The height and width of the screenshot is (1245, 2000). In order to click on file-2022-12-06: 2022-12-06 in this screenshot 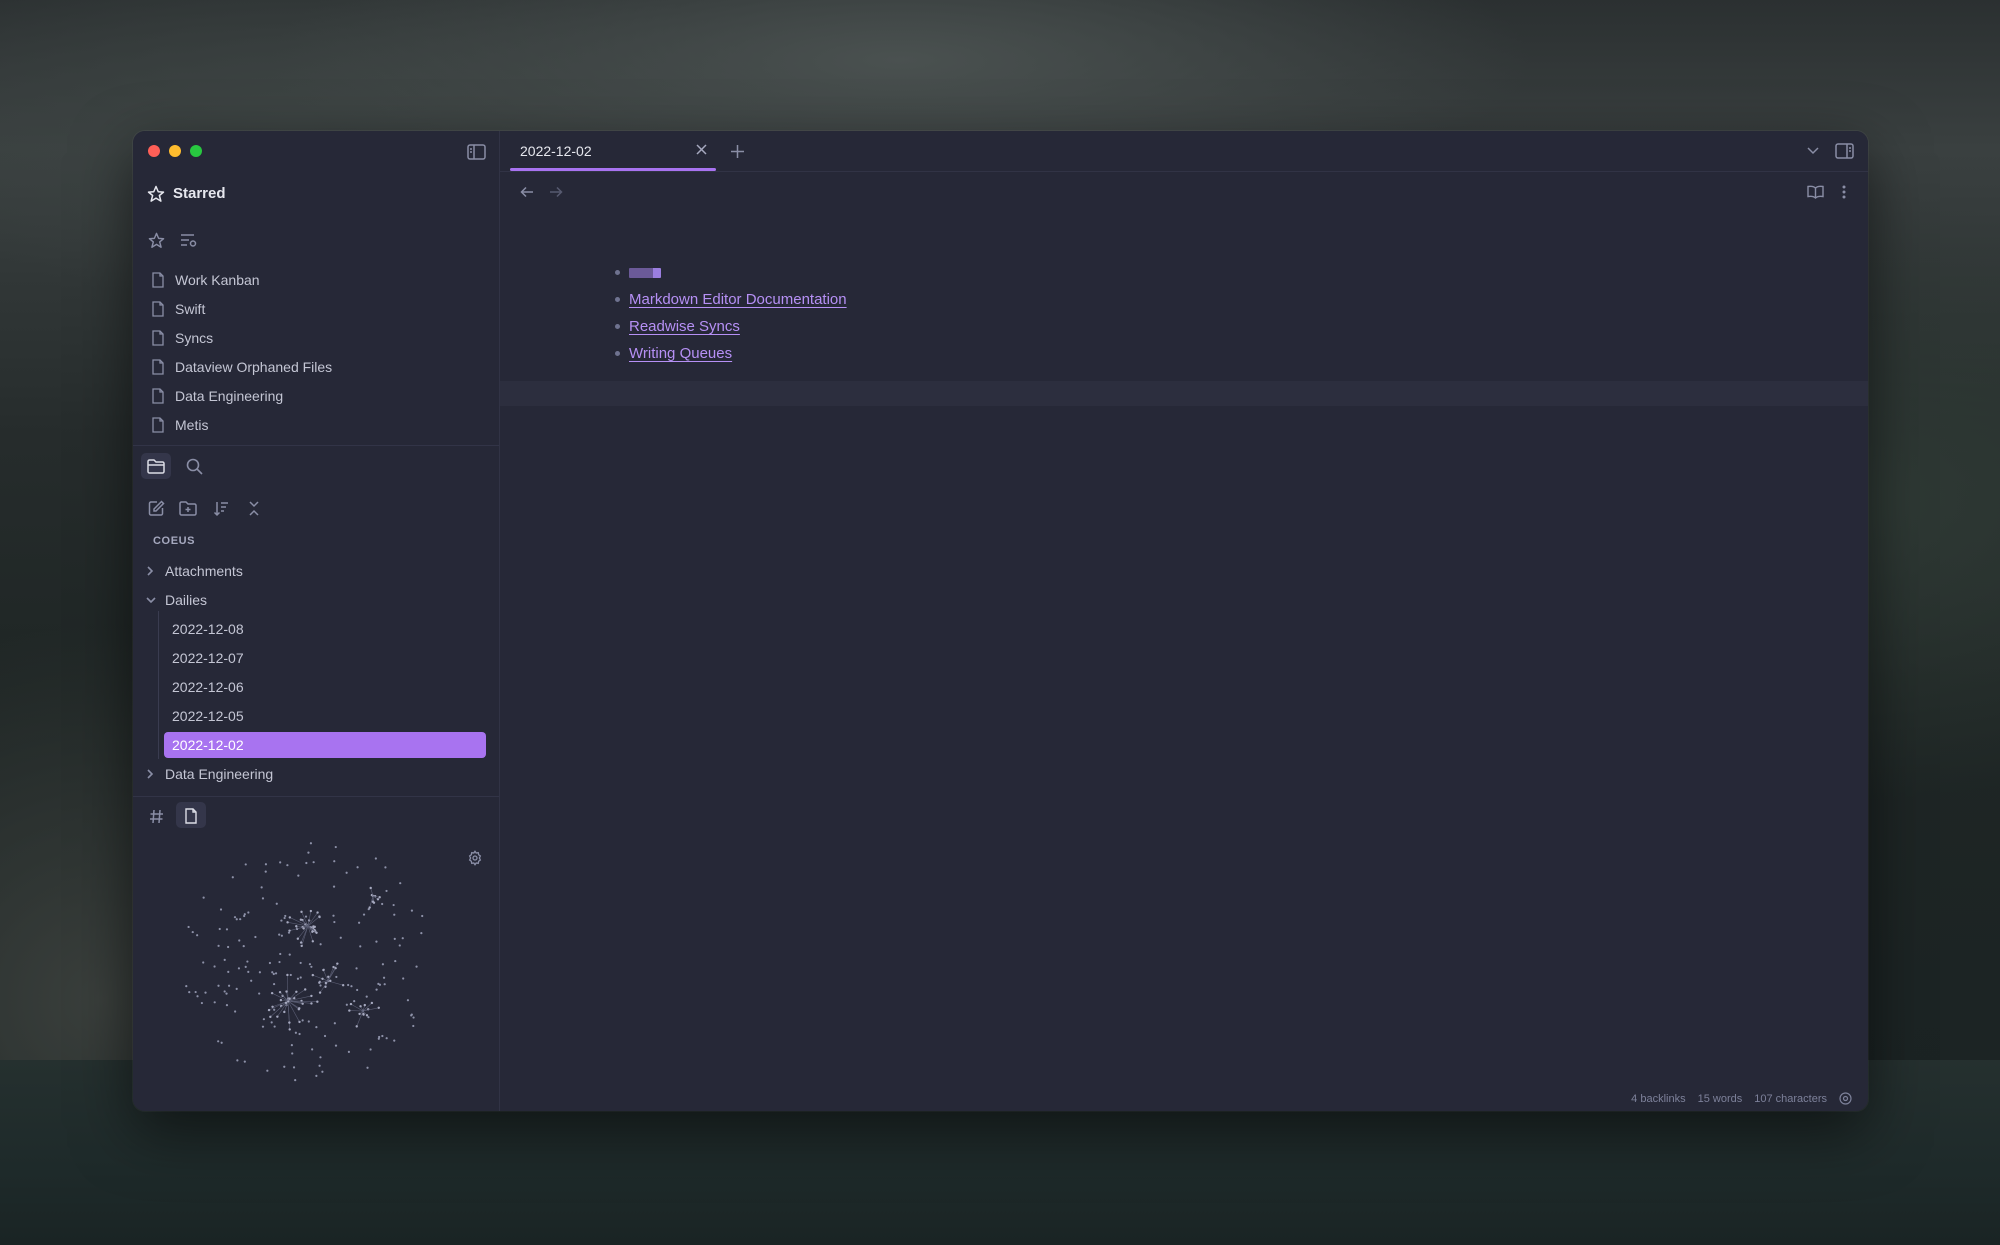, I will do `click(318, 686)`.